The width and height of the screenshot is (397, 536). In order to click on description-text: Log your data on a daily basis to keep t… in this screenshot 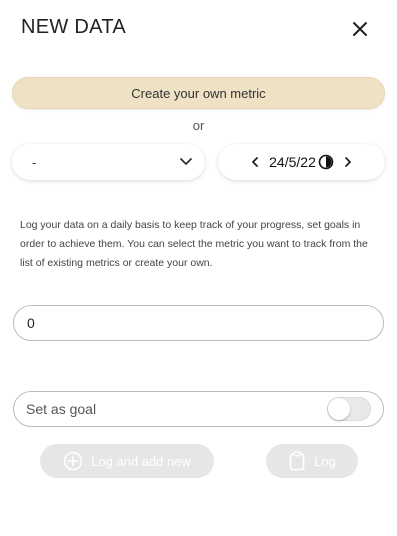, I will do `click(194, 244)`.